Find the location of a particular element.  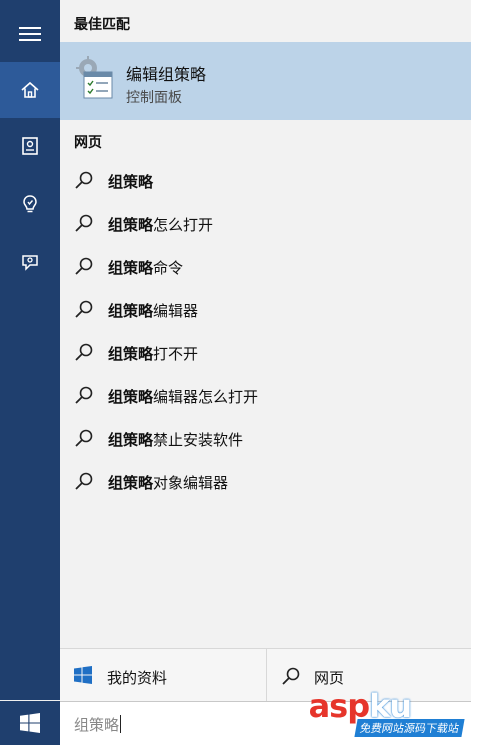

site-watermark: aspku.com 免费网站源码下载站 is located at coordinates (381, 712).